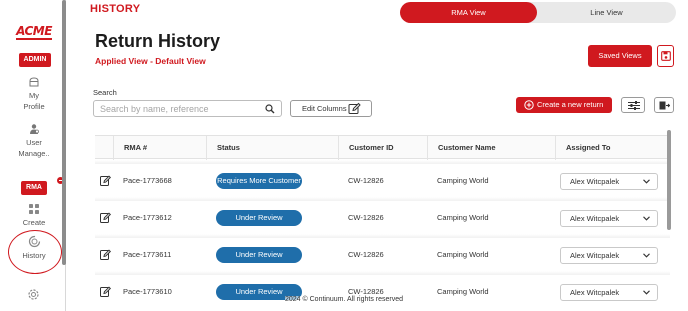 The height and width of the screenshot is (311, 688). Describe the element at coordinates (34, 129) in the screenshot. I see `user-manage-icon` at that location.